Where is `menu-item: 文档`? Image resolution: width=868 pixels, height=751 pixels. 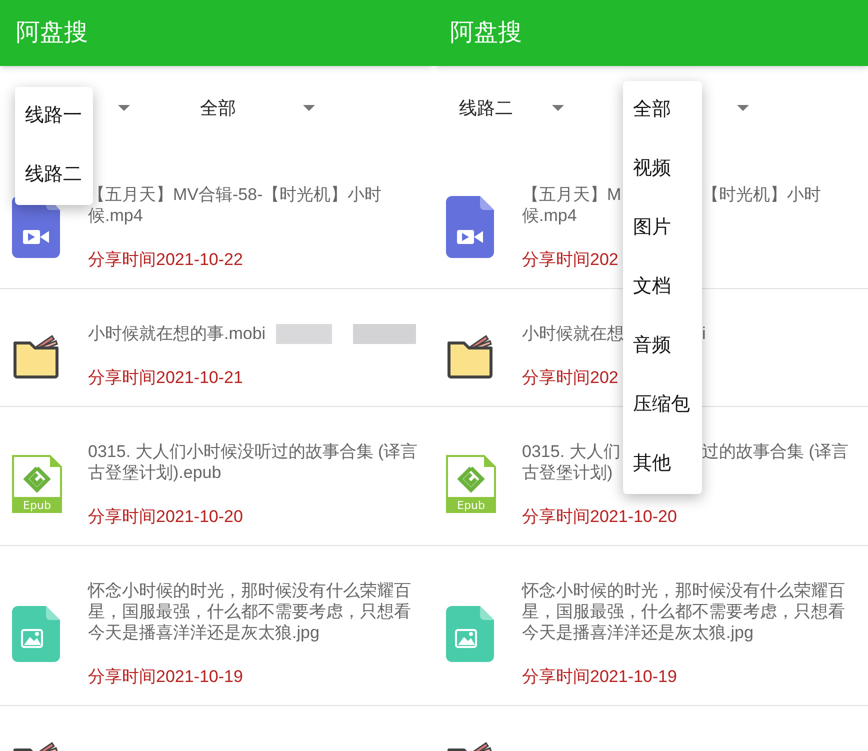 menu-item: 文档 is located at coordinates (662, 287).